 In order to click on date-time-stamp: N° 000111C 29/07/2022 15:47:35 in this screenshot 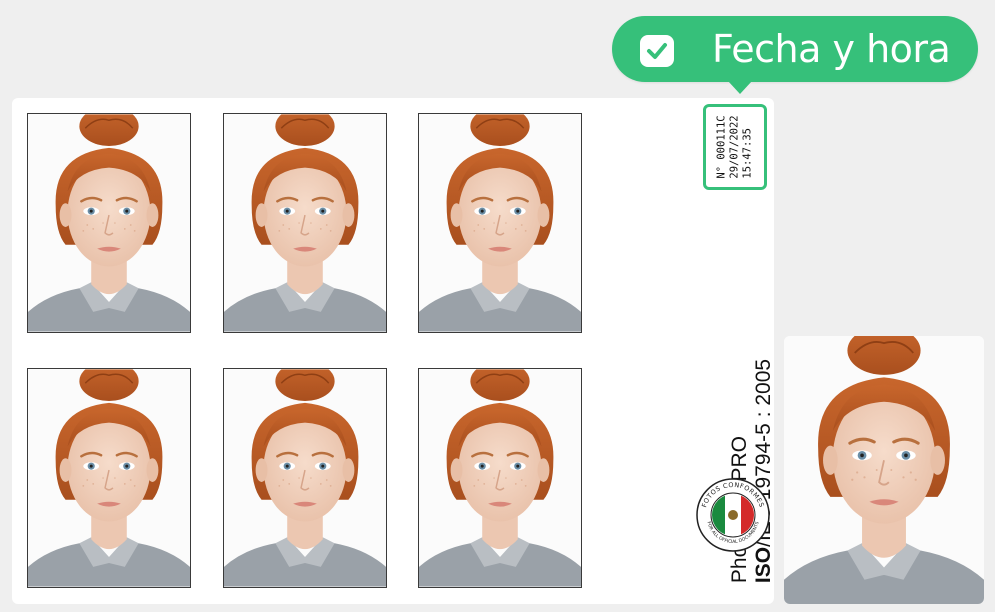, I will do `click(735, 147)`.